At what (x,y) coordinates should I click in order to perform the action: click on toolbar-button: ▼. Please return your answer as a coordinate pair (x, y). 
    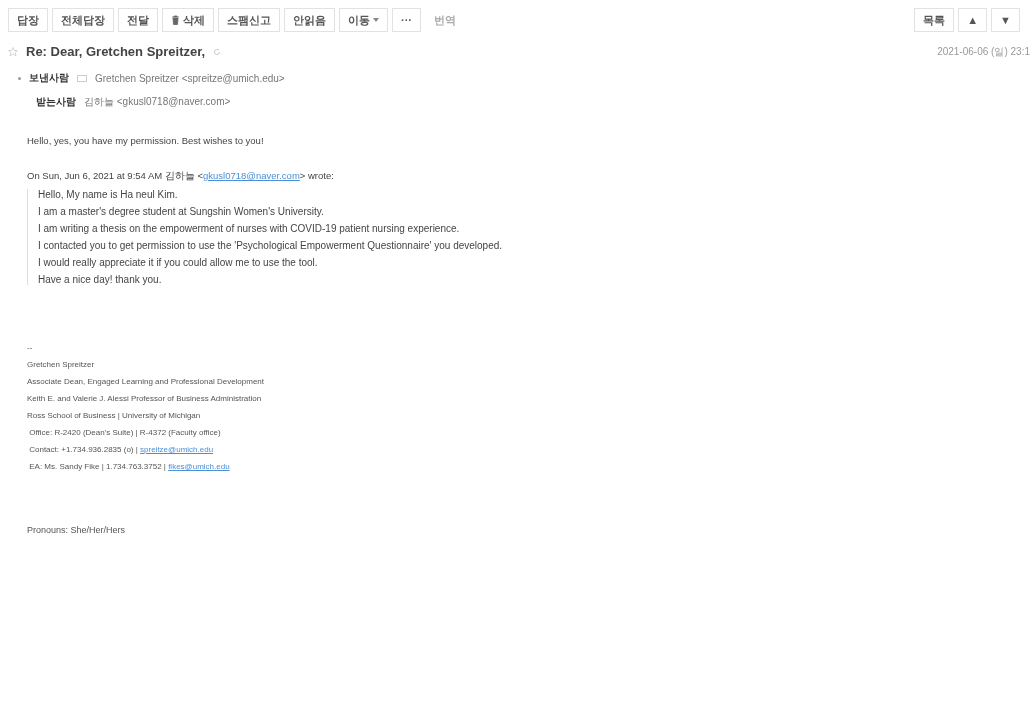
    Looking at the image, I should click on (1005, 20).